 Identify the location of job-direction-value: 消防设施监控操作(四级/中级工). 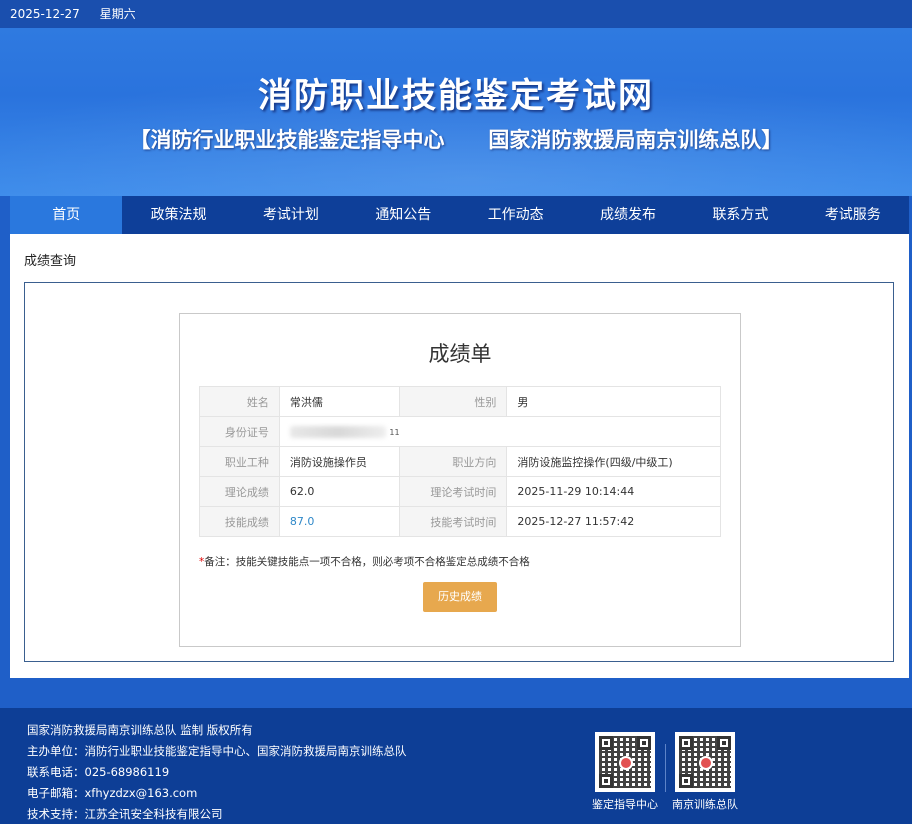
(613, 461).